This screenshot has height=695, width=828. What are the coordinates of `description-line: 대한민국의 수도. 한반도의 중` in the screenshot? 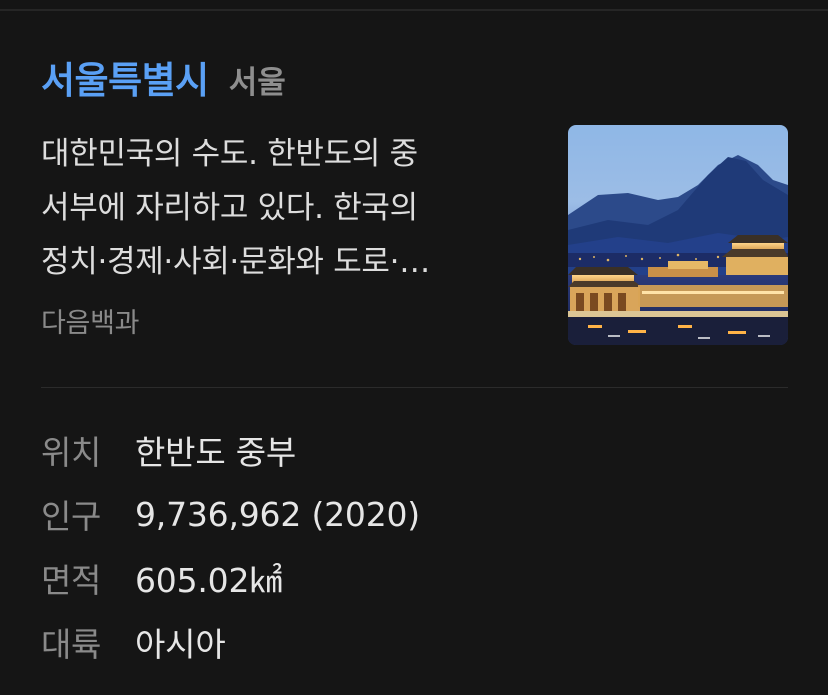 It's located at (229, 154).